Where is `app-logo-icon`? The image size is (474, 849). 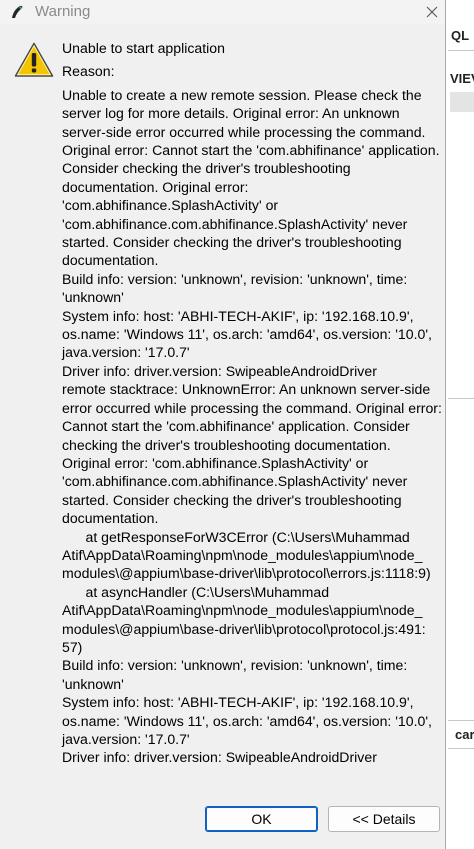 app-logo-icon is located at coordinates (17, 11).